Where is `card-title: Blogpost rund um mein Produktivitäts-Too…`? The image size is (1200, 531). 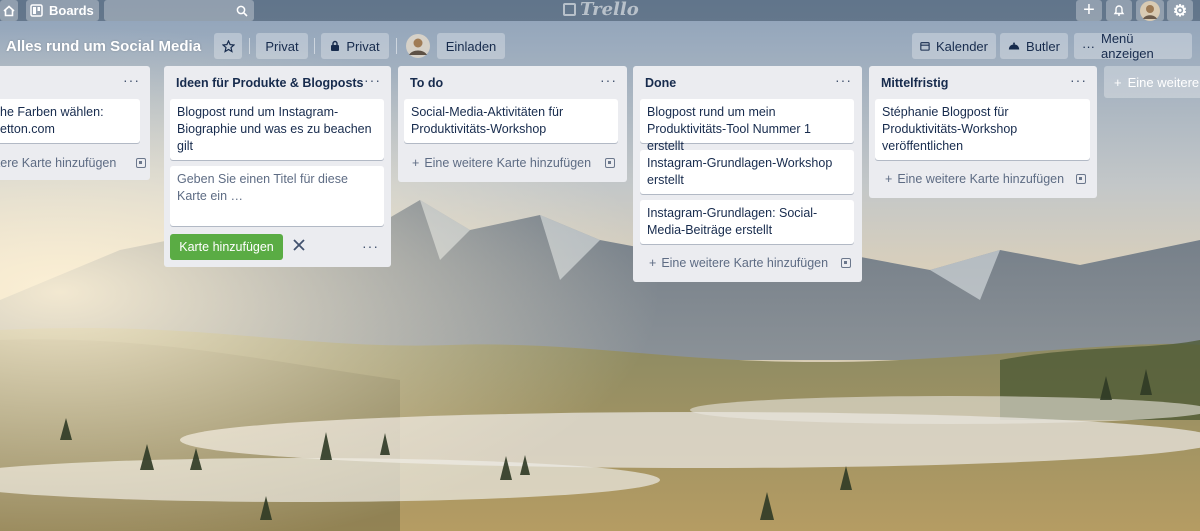 card-title: Blogpost rund um mein Produktivitäts-Too… is located at coordinates (729, 129).